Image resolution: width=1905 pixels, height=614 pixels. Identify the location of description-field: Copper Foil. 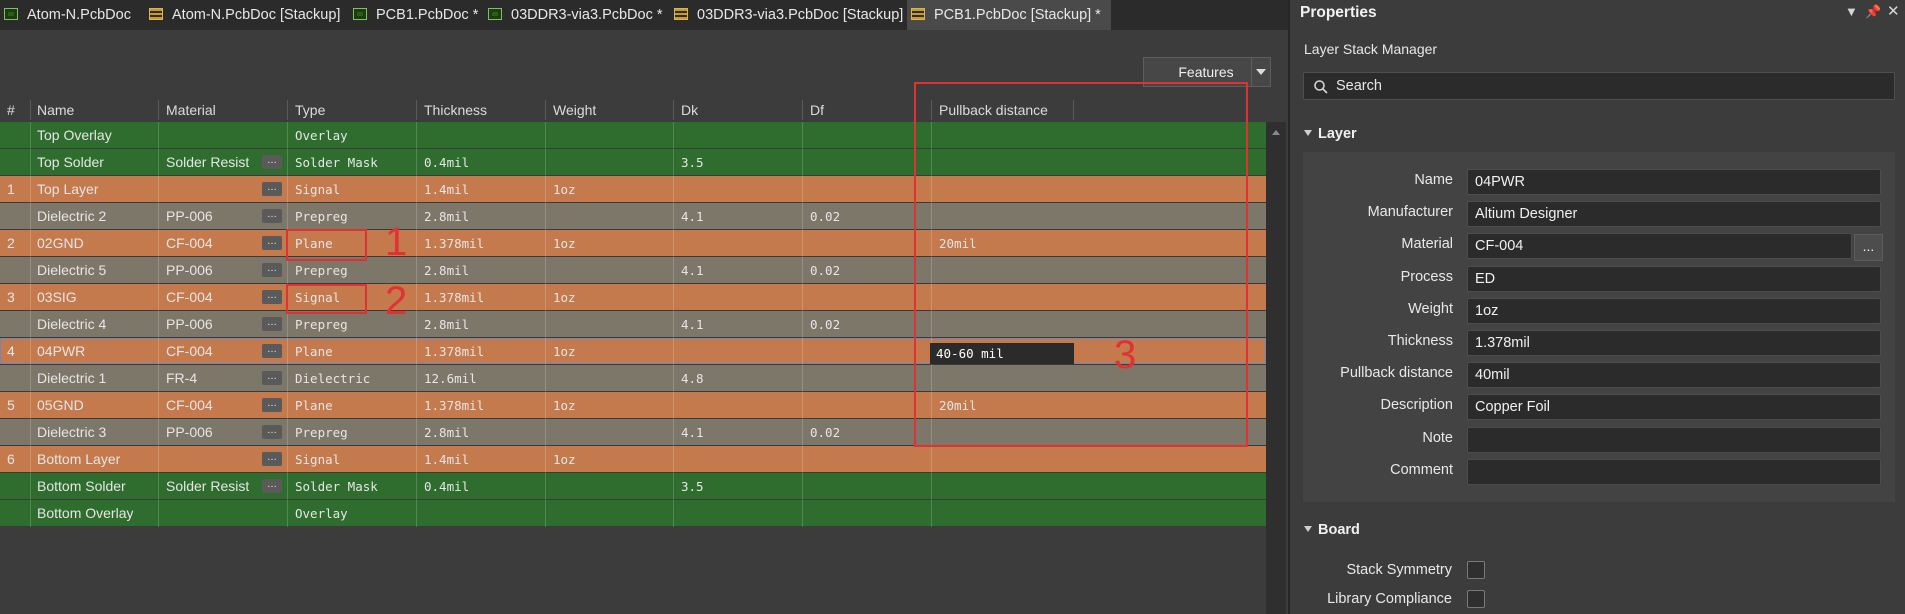
(1674, 407).